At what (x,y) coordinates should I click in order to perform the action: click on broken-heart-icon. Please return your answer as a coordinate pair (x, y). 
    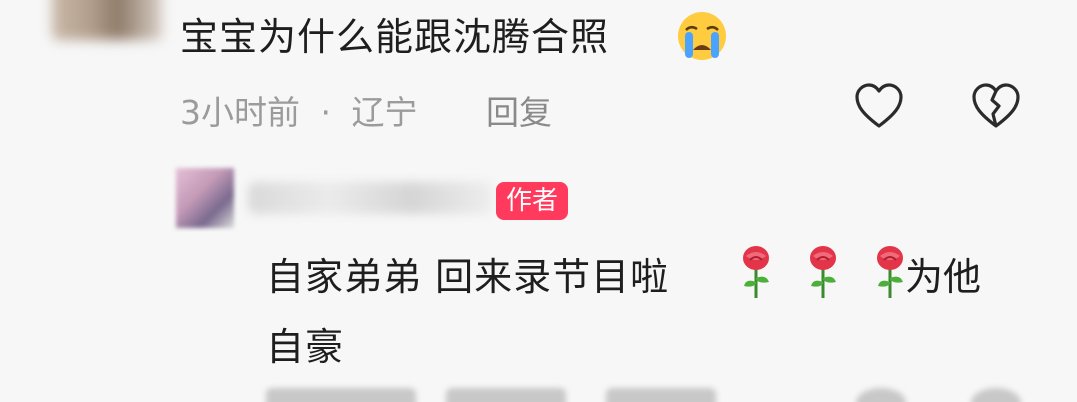
    Looking at the image, I should click on (996, 106).